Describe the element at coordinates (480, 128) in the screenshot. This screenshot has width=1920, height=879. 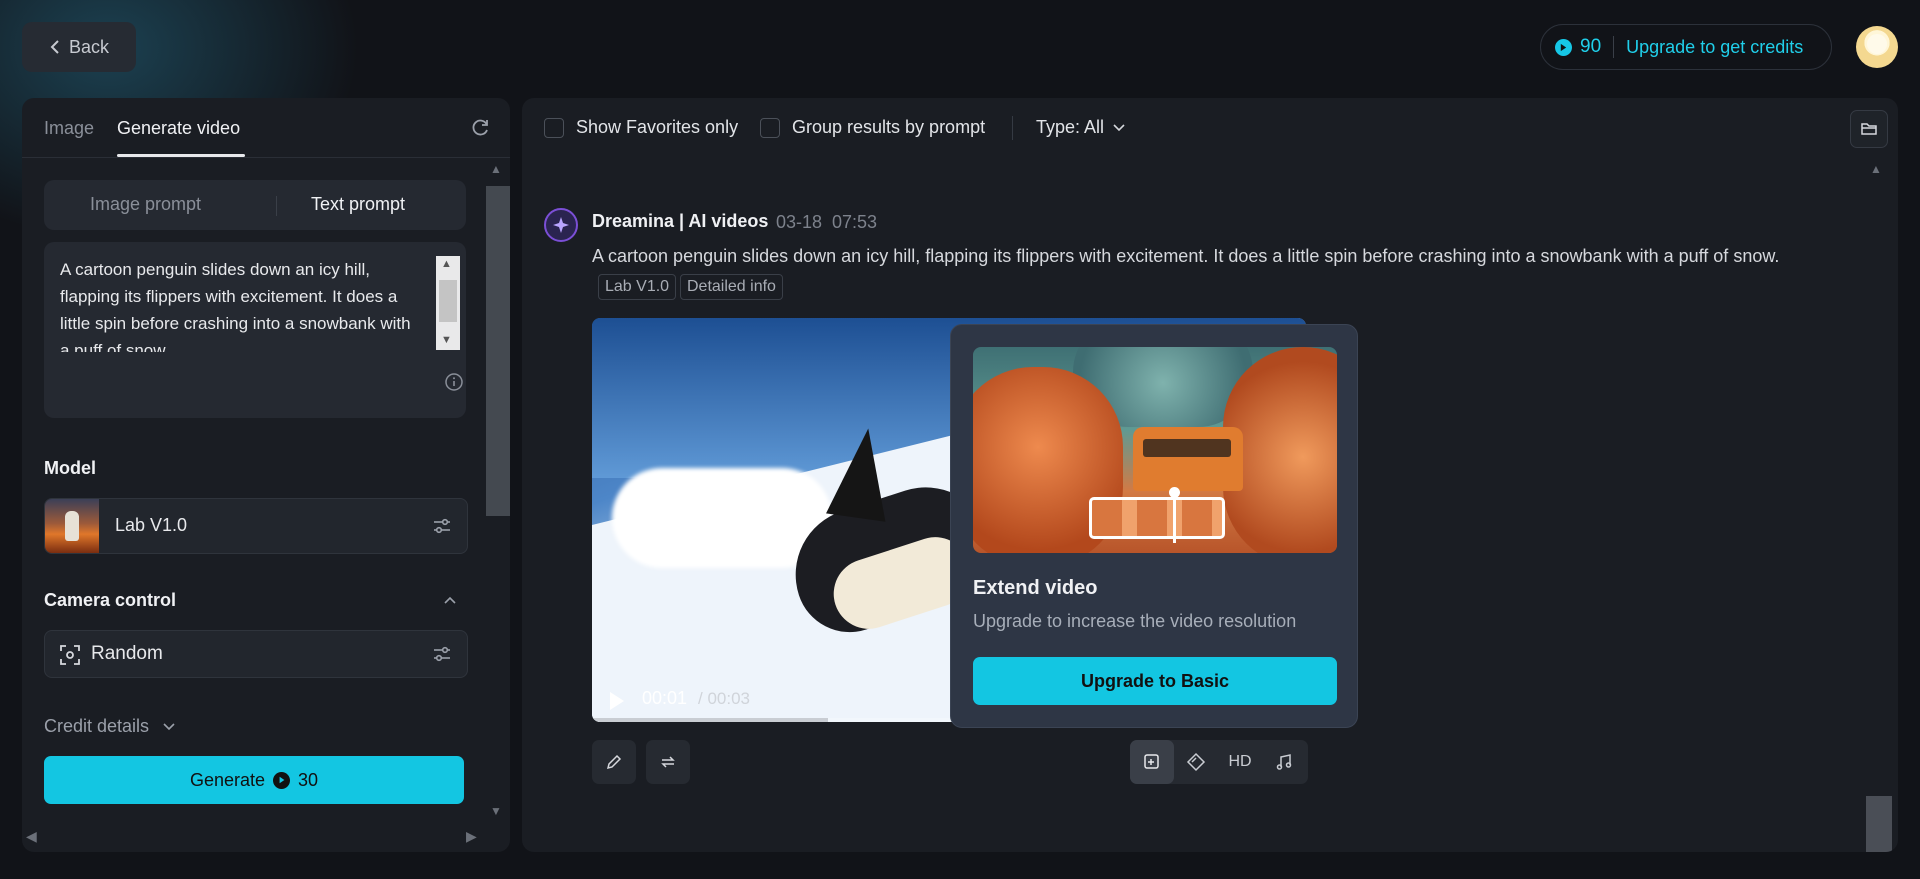
I see `refresh-icon` at that location.